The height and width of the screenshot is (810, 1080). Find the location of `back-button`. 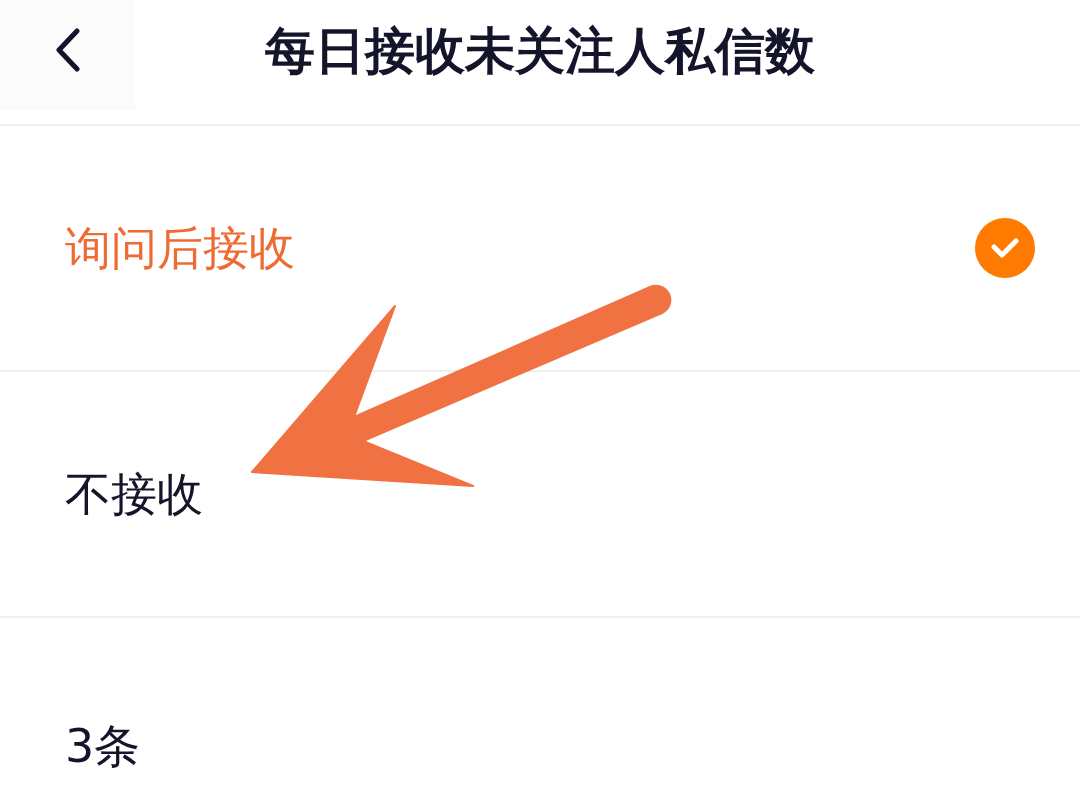

back-button is located at coordinates (67, 55).